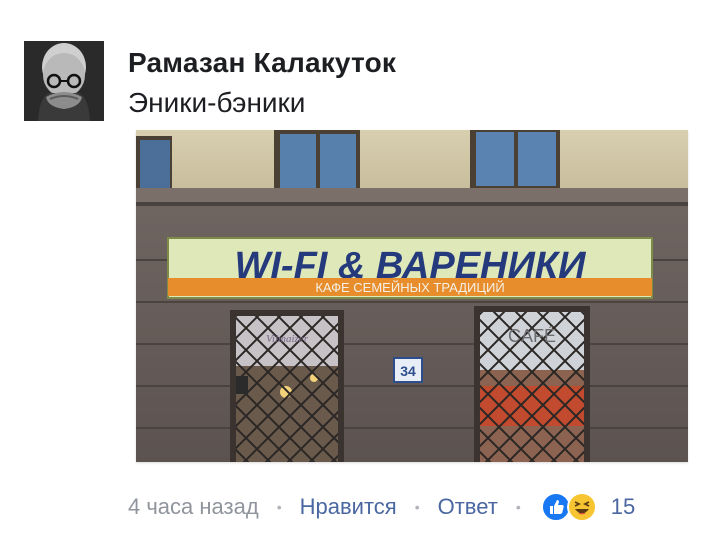 The height and width of the screenshot is (547, 720). What do you see at coordinates (408, 507) in the screenshot?
I see `comment-footer: 4 часа назад • Нравится • Ответ • 15` at bounding box center [408, 507].